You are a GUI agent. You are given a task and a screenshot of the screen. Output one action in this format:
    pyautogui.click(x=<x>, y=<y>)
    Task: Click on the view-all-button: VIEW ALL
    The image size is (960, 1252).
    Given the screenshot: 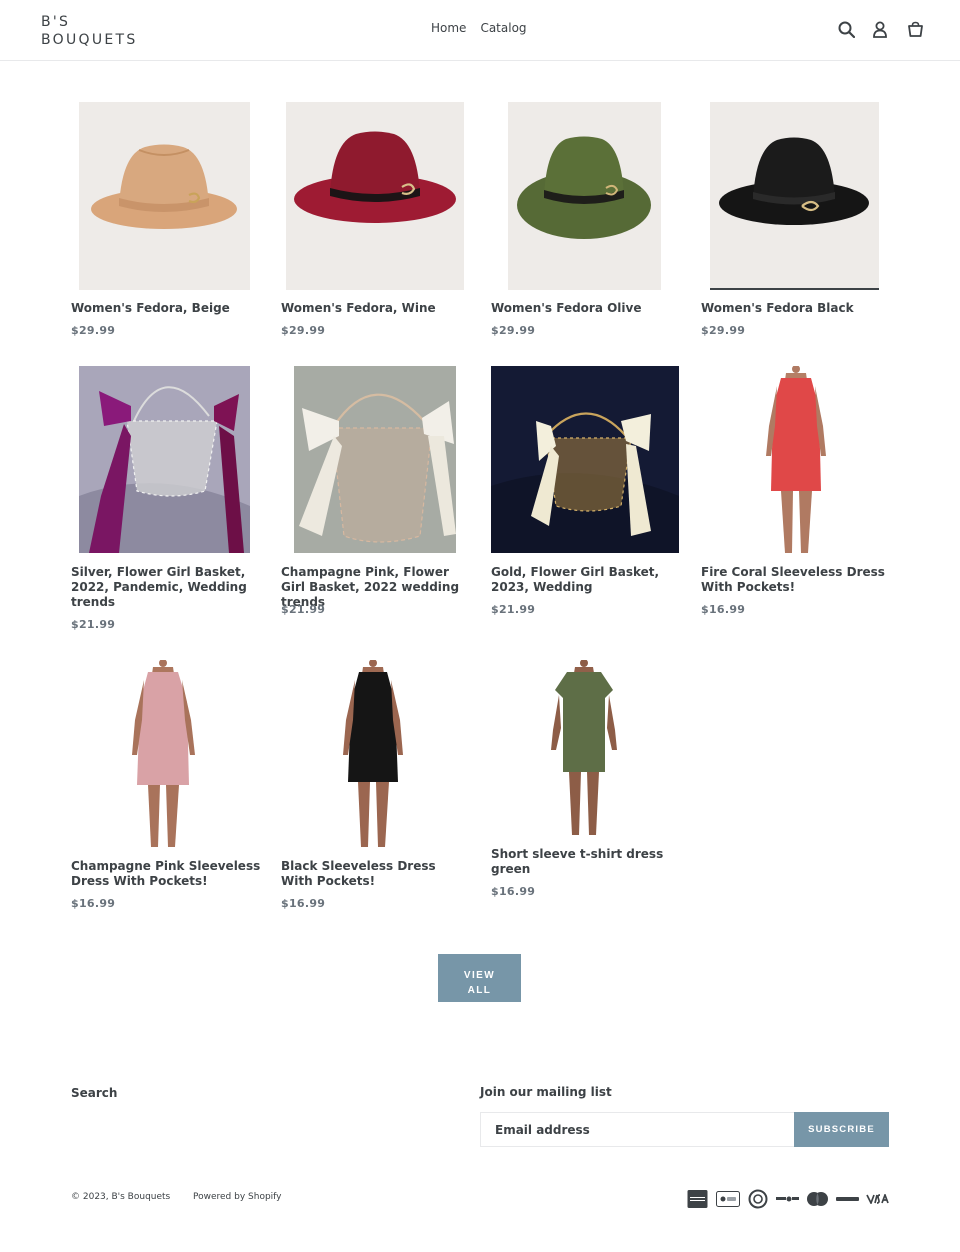 What is the action you would take?
    pyautogui.click(x=479, y=978)
    